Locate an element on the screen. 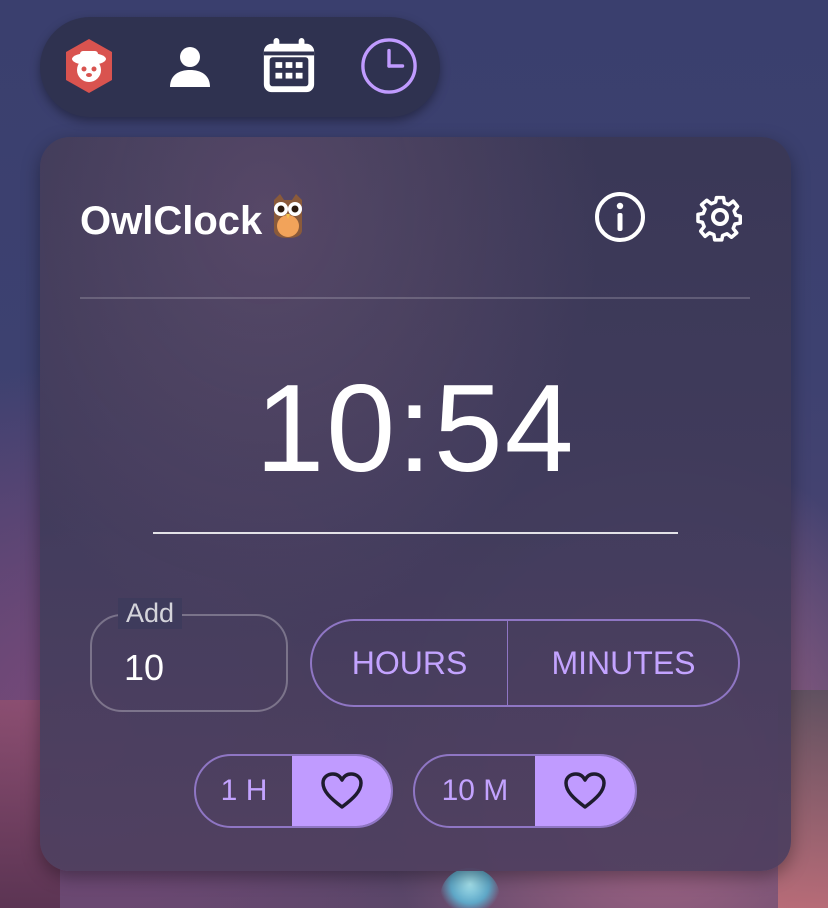 Image resolution: width=828 pixels, height=908 pixels. preset-10m-button: 10 M is located at coordinates (475, 791).